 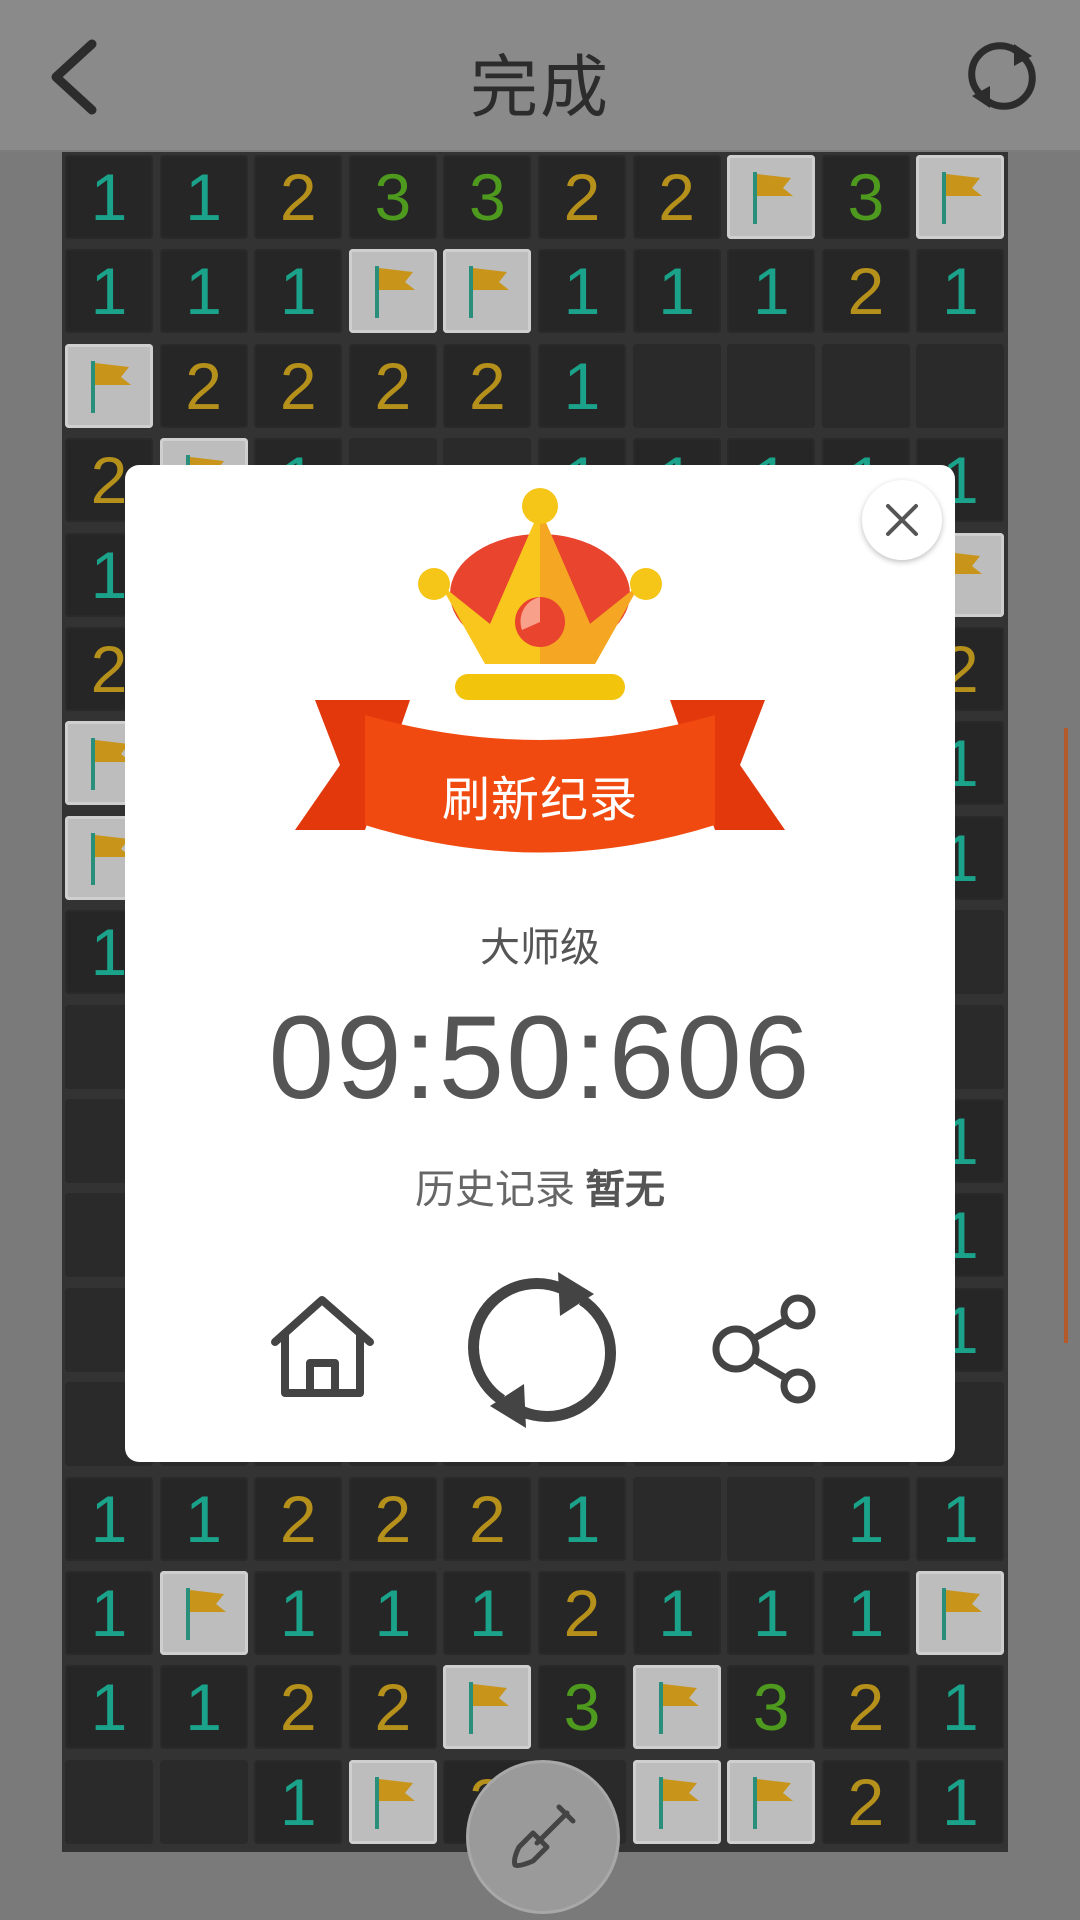 I want to click on close-icon, so click(x=902, y=520).